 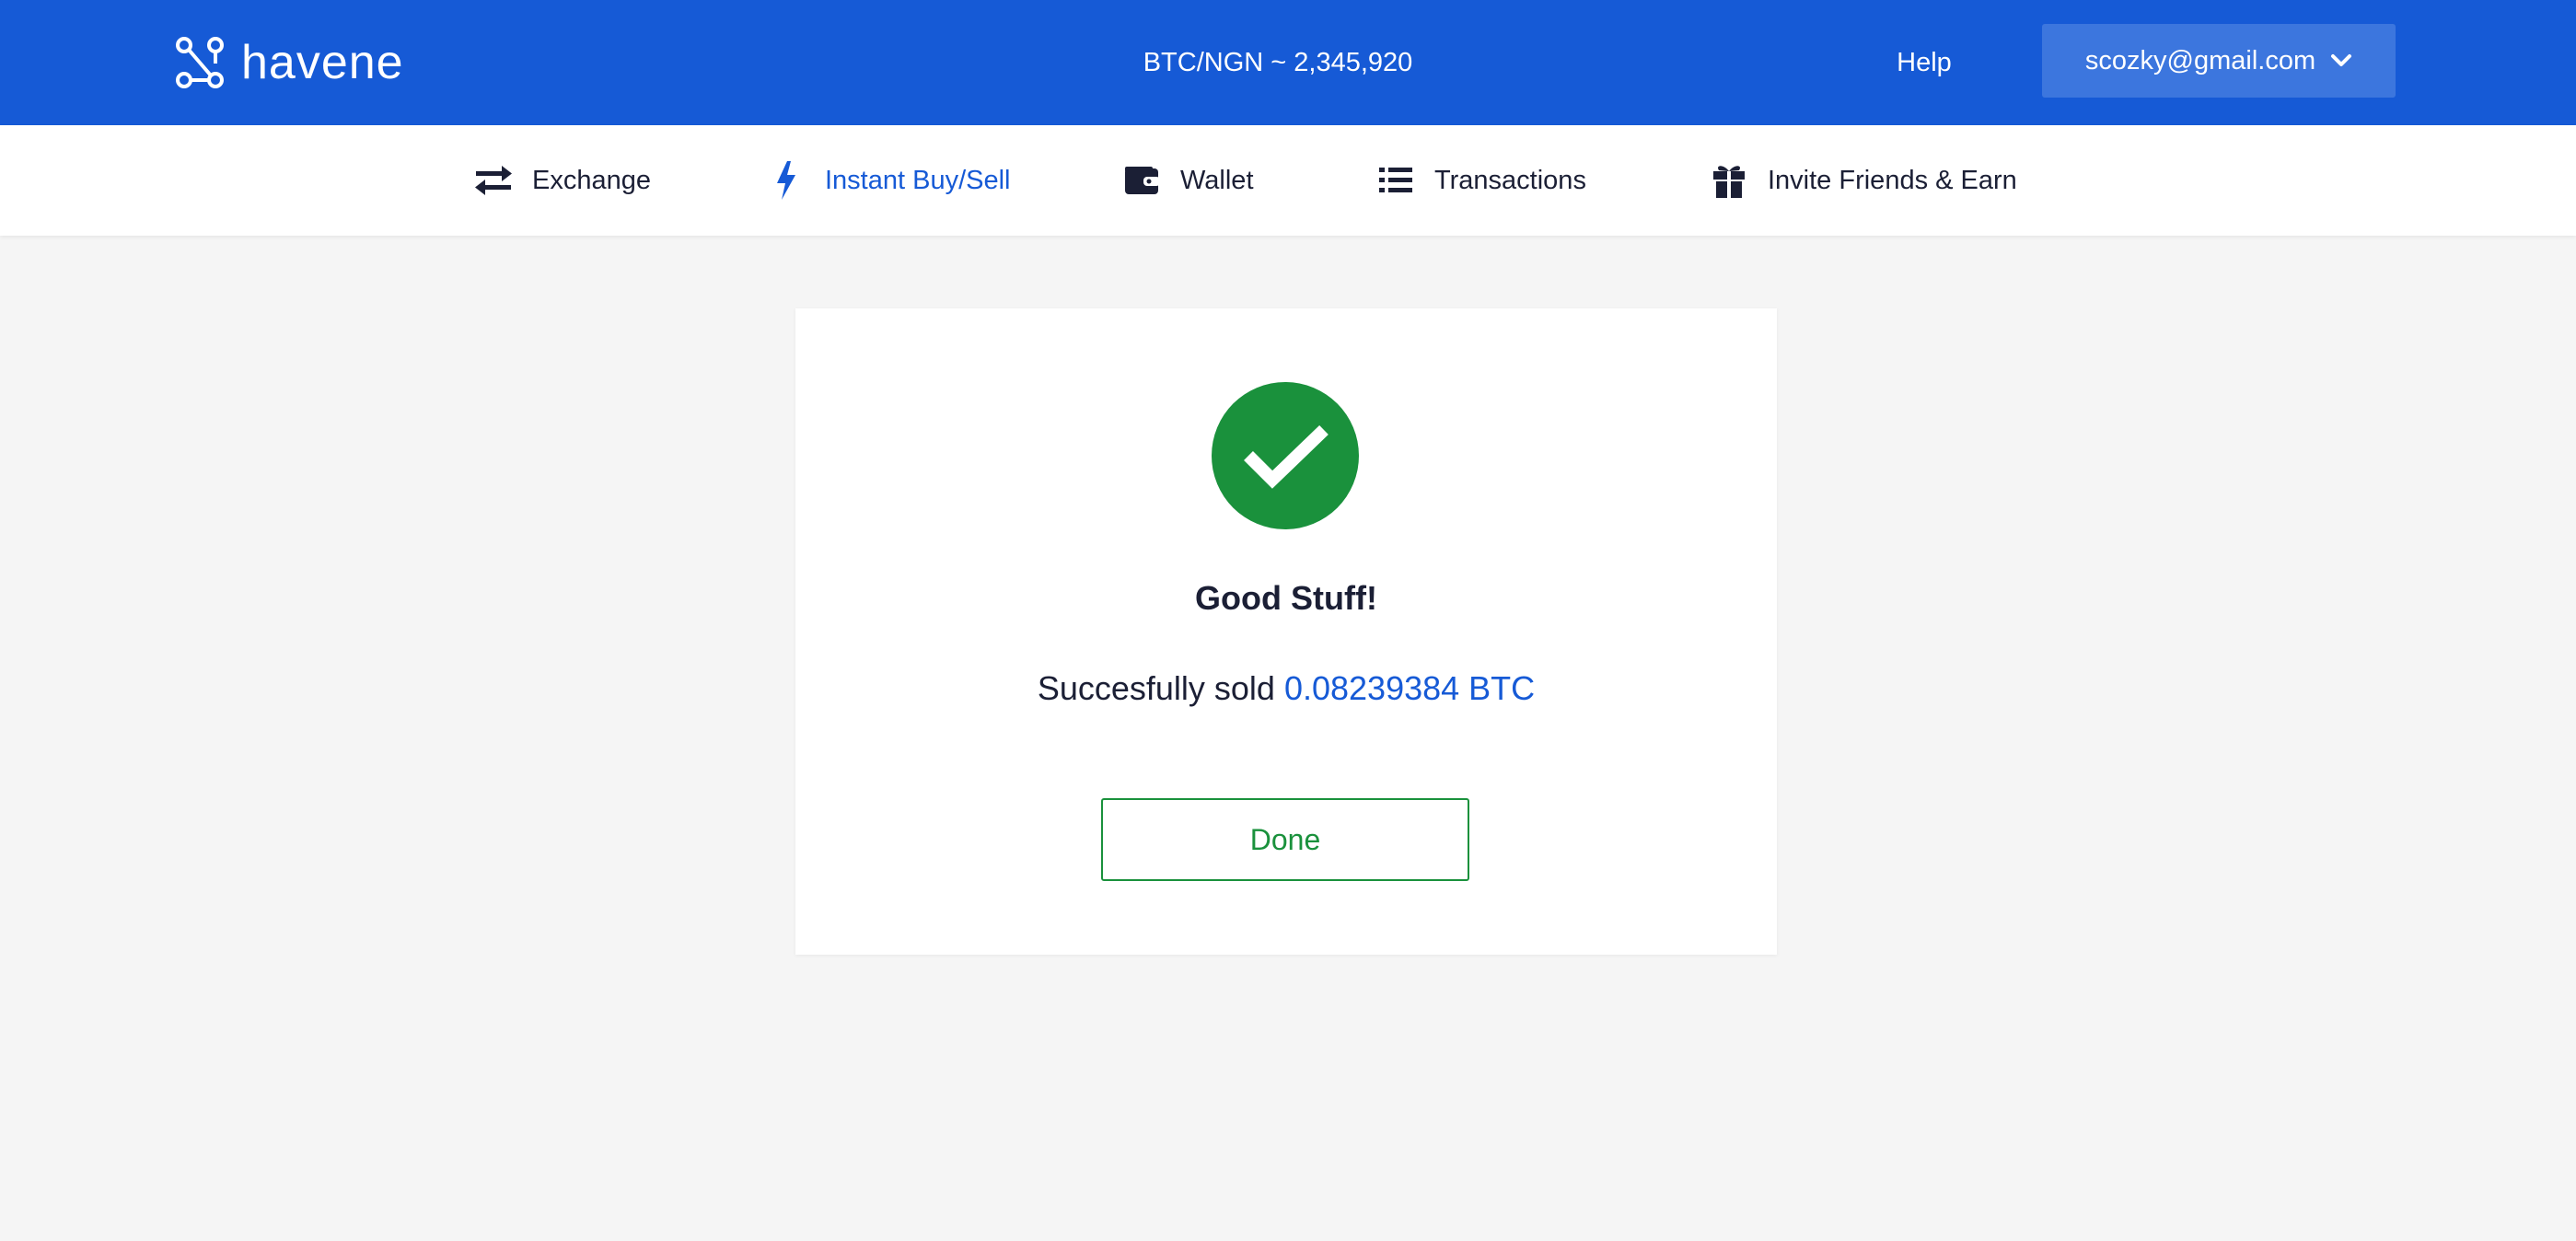 I want to click on btc-ngn-rate: BTC/NGN ~ 2,345,920, so click(x=1278, y=62).